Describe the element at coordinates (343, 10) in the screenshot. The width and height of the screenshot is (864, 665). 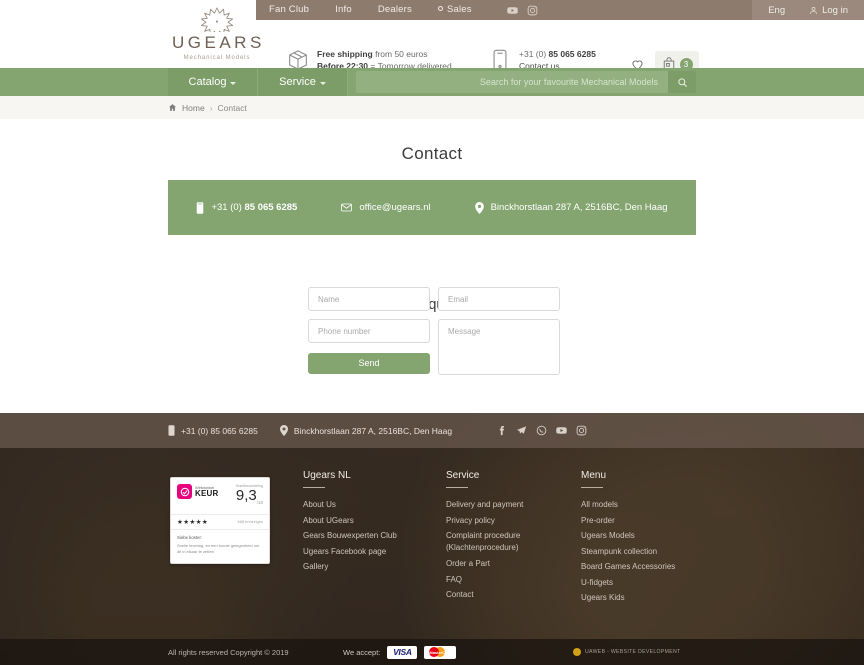
I see `top-link-info: Info` at that location.